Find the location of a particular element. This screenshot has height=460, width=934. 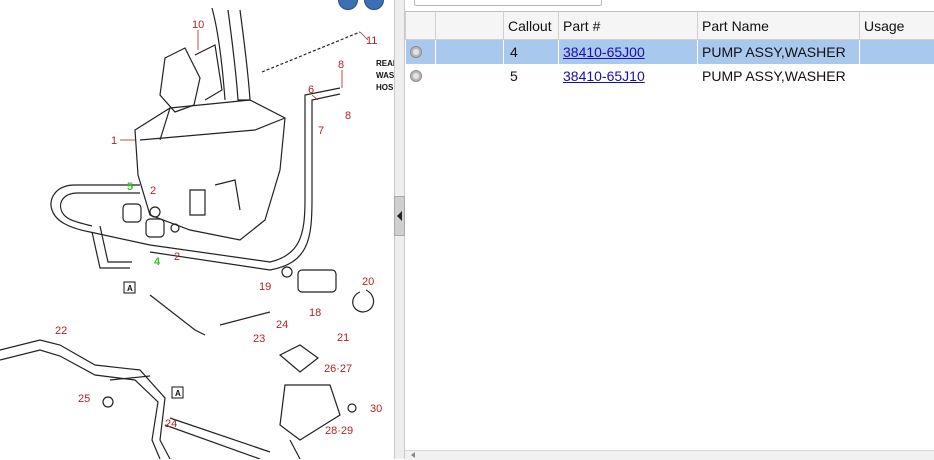

callout-label: 1 is located at coordinates (114, 141).